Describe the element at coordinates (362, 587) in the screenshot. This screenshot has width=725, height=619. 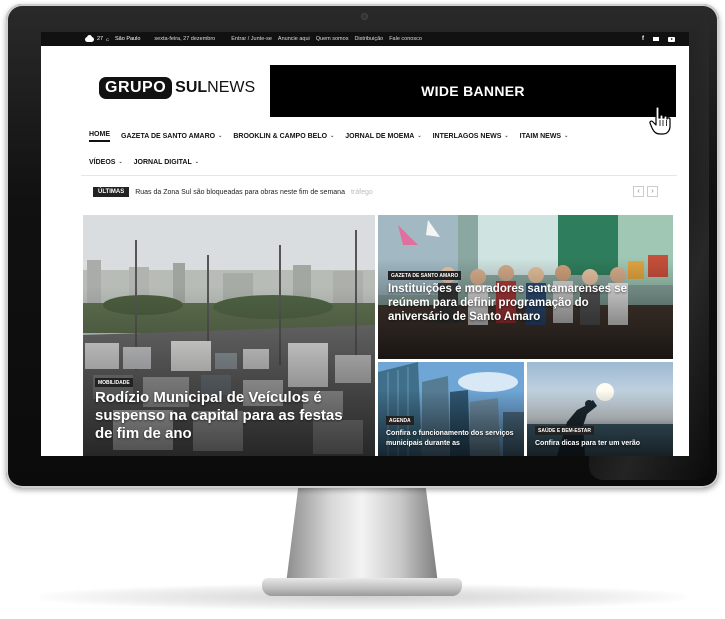
I see `monitor-stand-base` at that location.